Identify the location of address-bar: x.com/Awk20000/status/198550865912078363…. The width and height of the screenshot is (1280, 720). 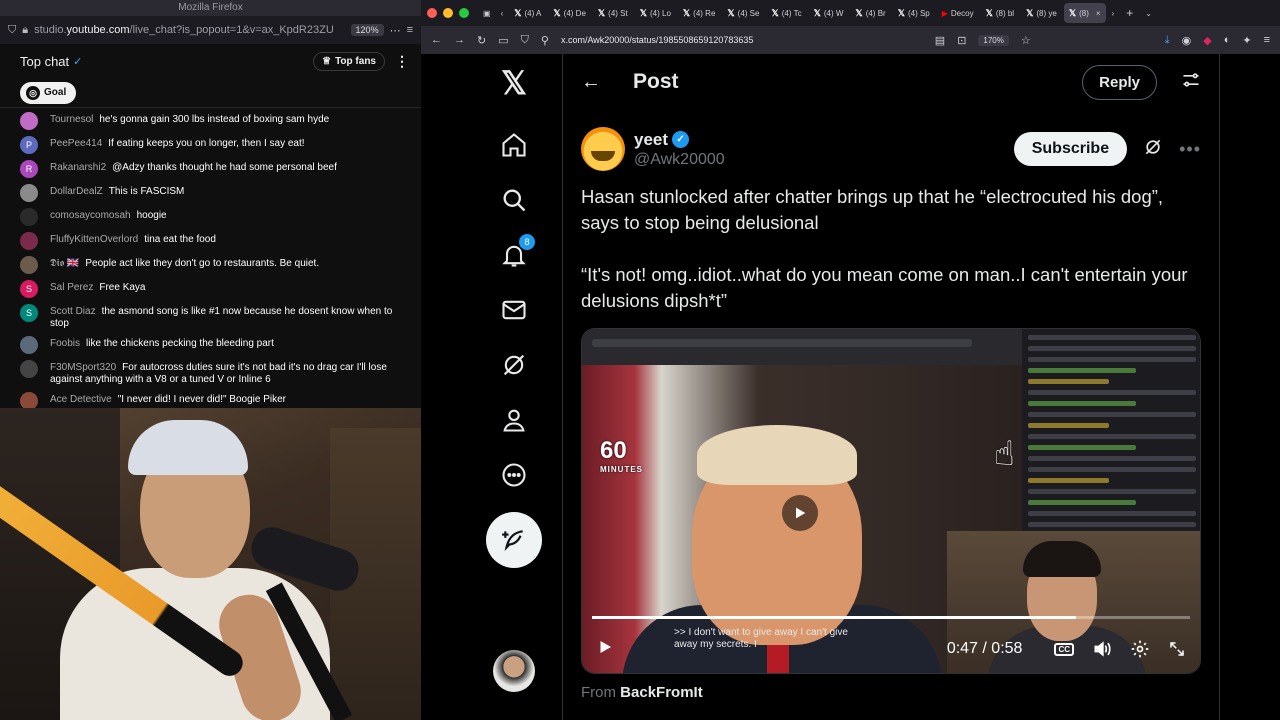
(742, 40).